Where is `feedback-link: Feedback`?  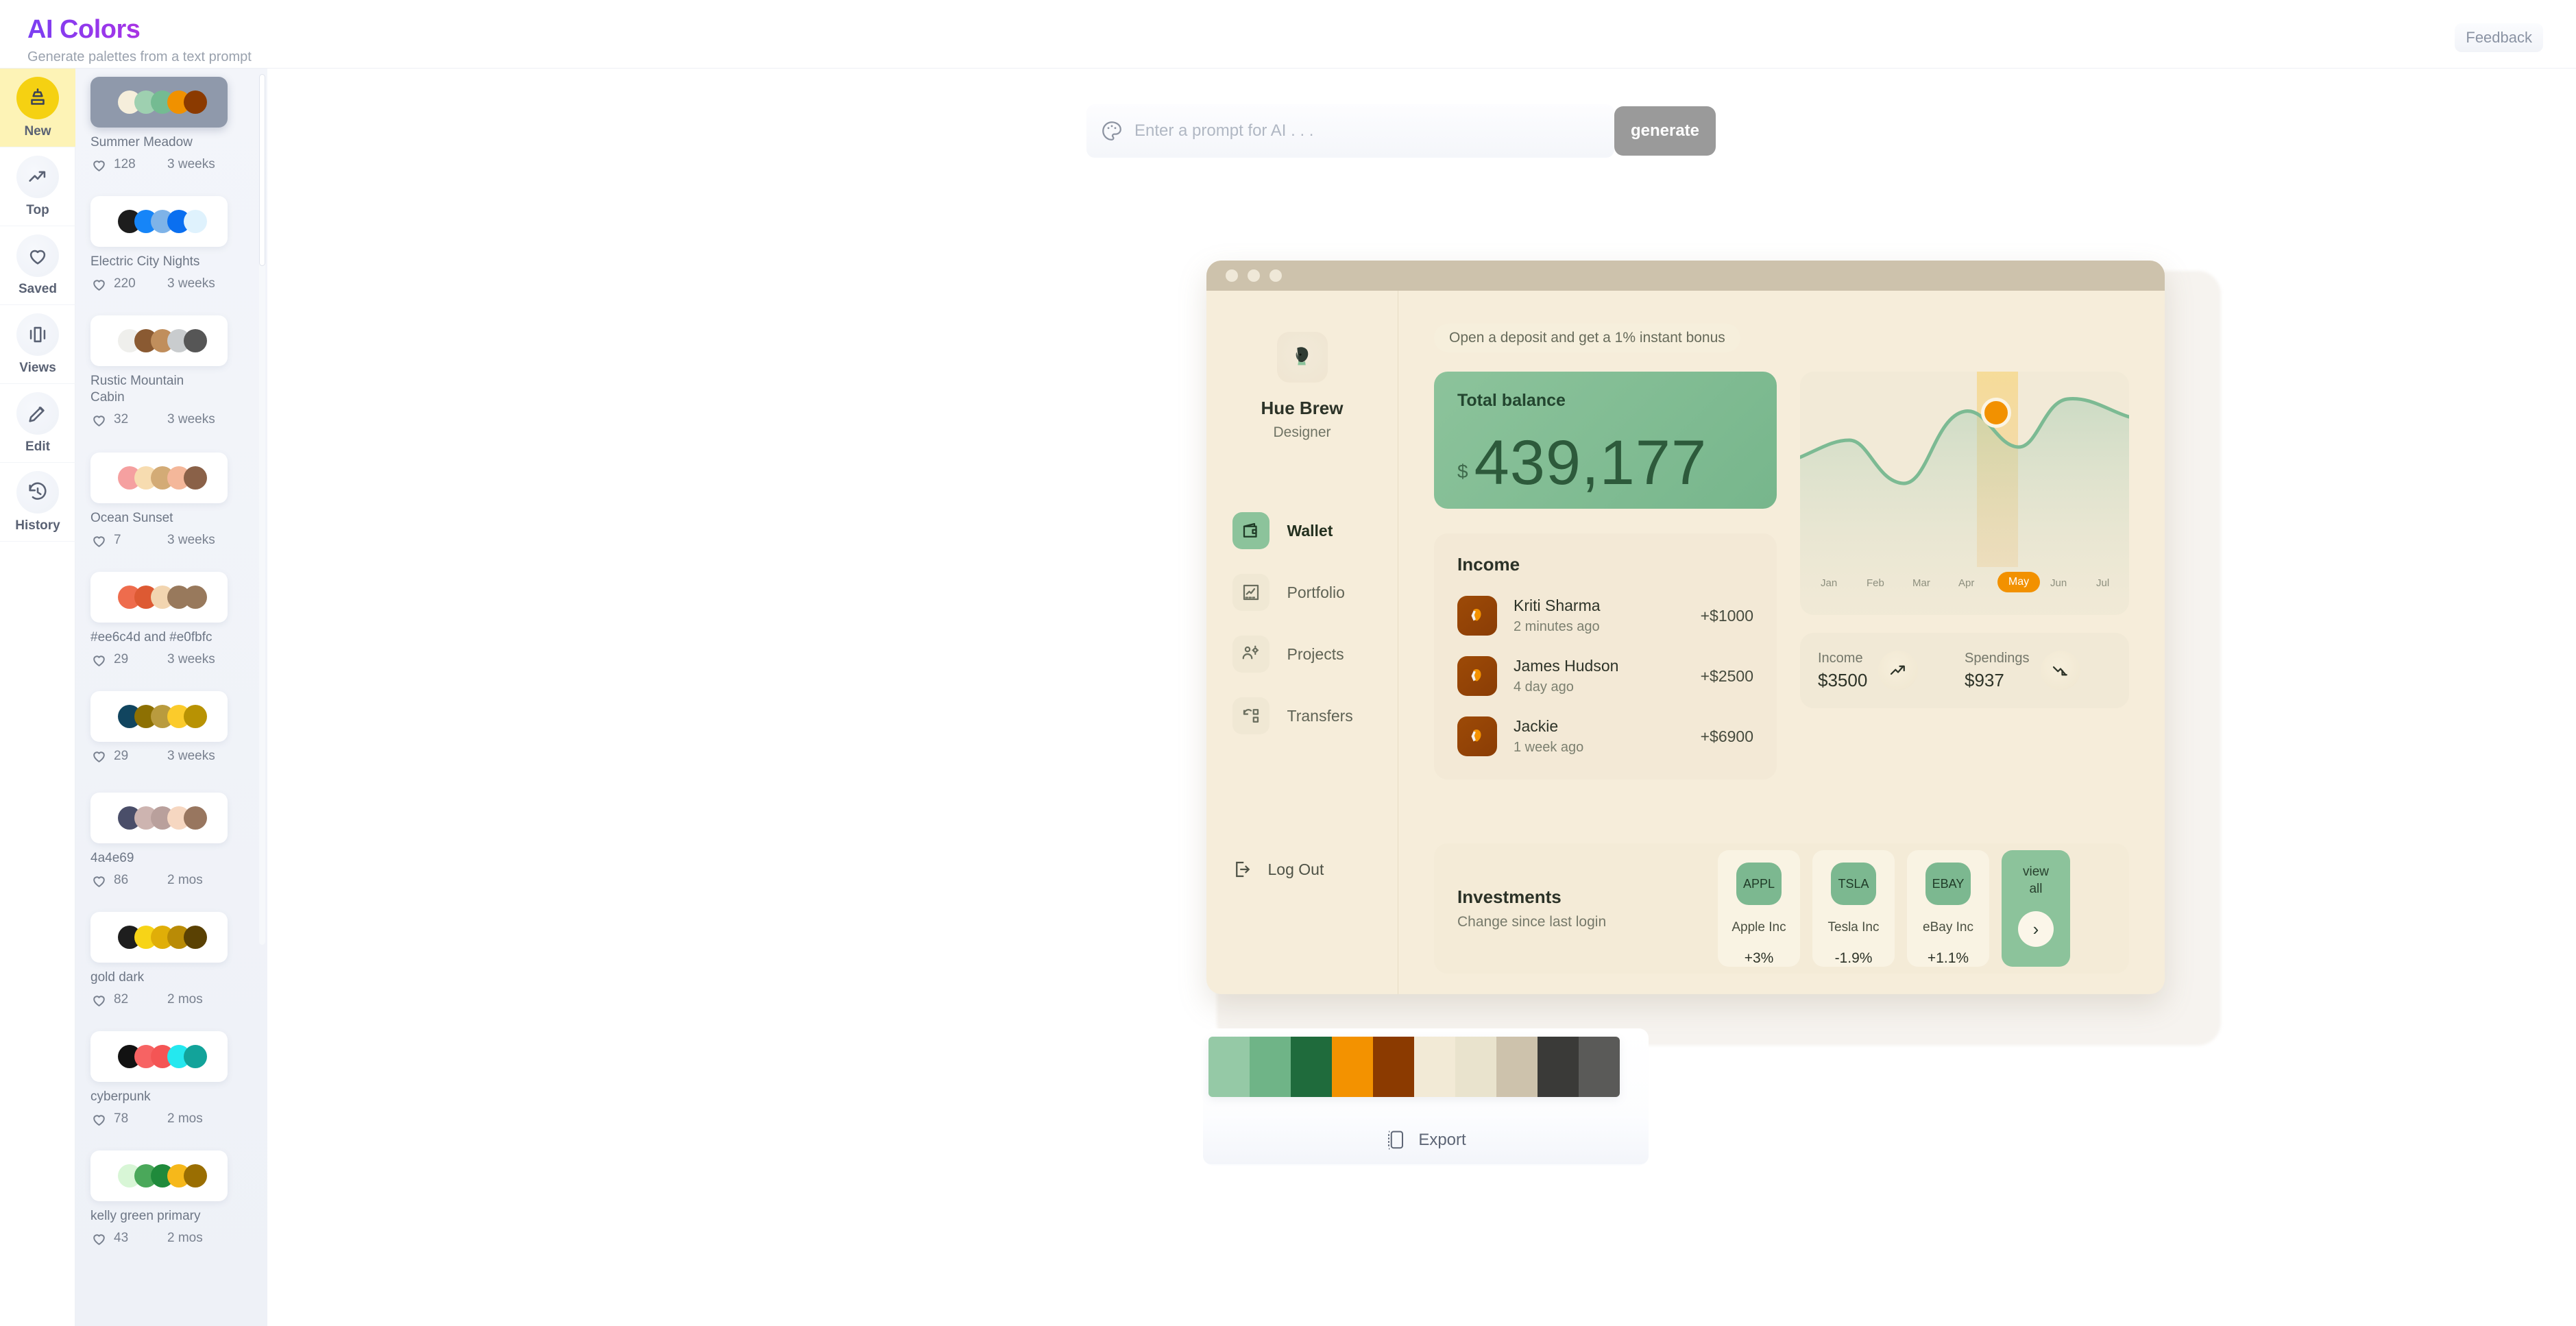
feedback-link: Feedback is located at coordinates (2499, 37).